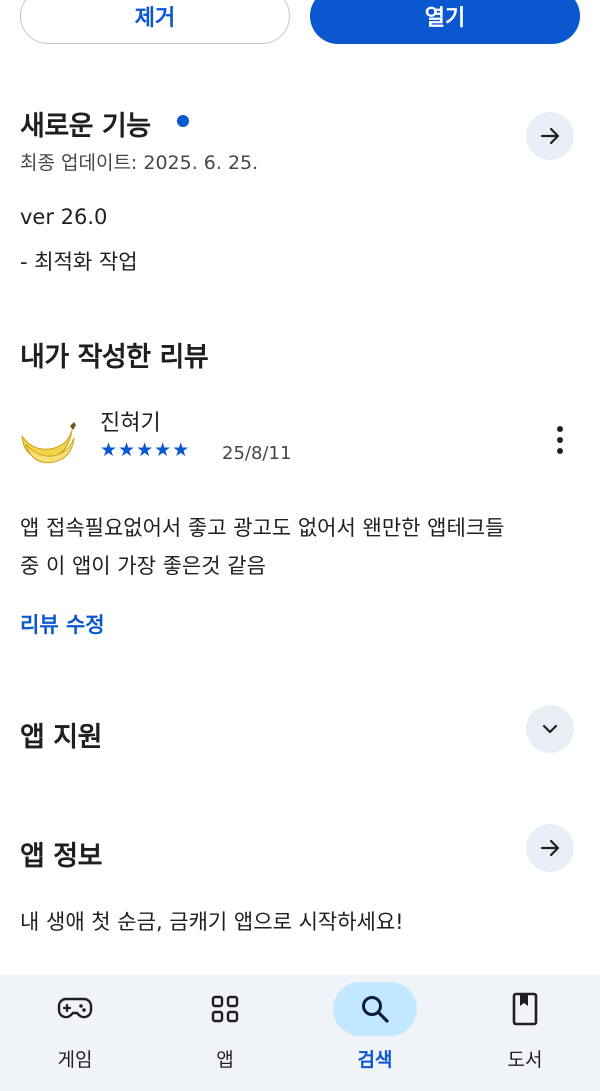 Image resolution: width=600 pixels, height=1091 pixels. What do you see at coordinates (183, 121) in the screenshot?
I see `new-indicator-dot` at bounding box center [183, 121].